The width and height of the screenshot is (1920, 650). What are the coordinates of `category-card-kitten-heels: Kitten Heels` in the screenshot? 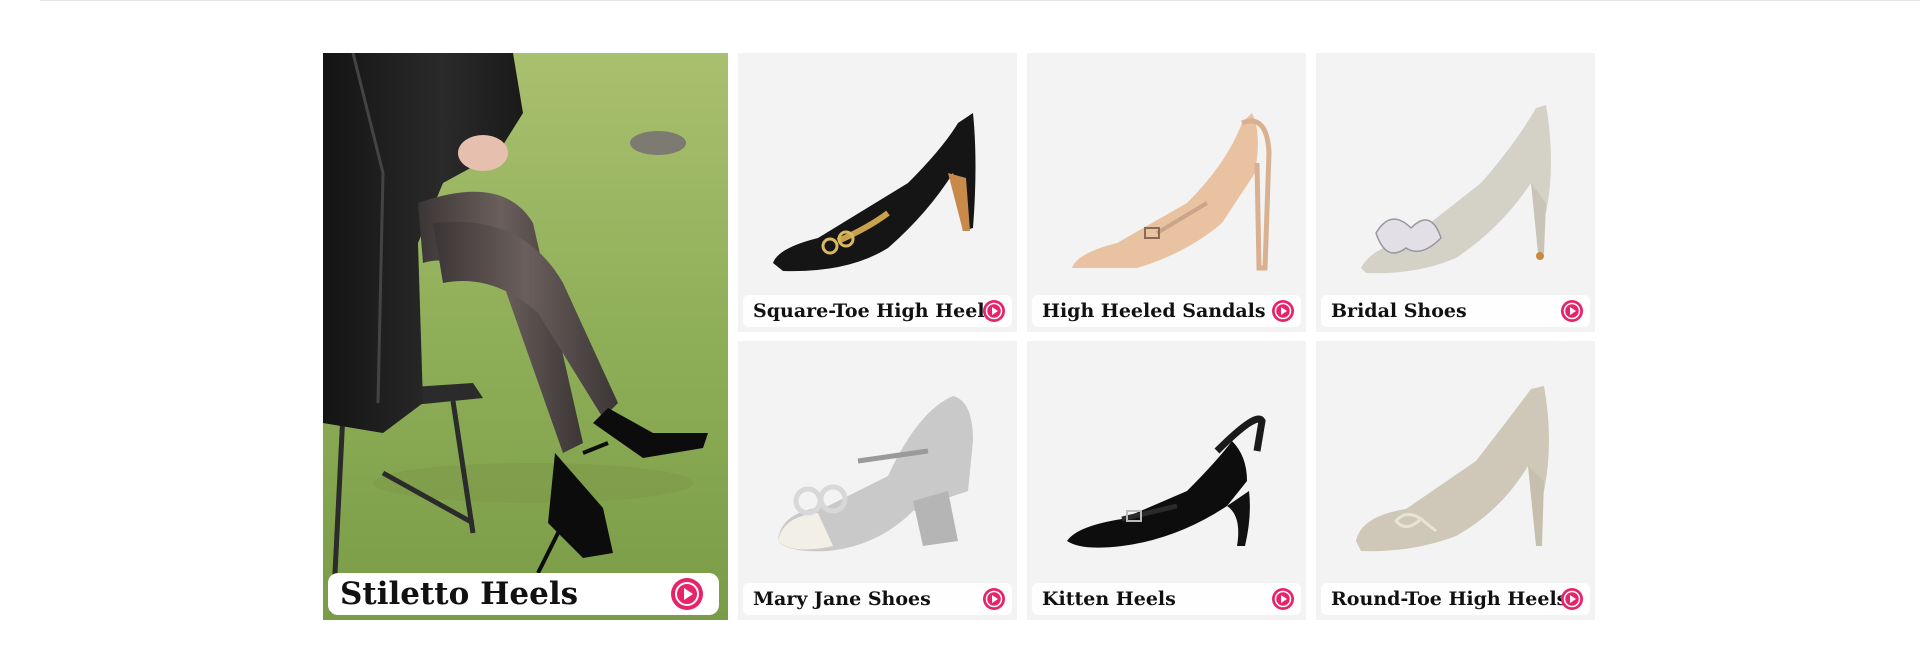 It's located at (1166, 480).